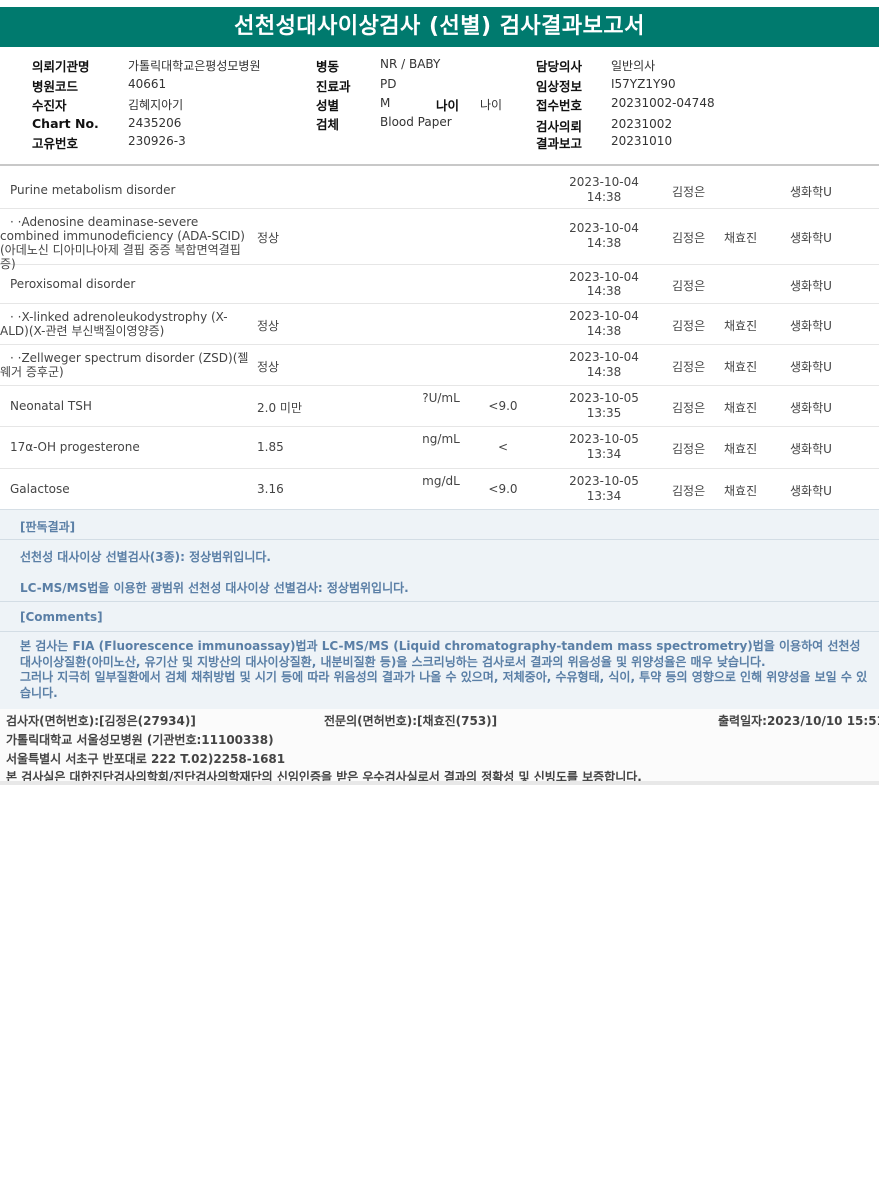 The width and height of the screenshot is (879, 1196). Describe the element at coordinates (147, 84) in the screenshot. I see `hospital-code-value: 40661` at that location.